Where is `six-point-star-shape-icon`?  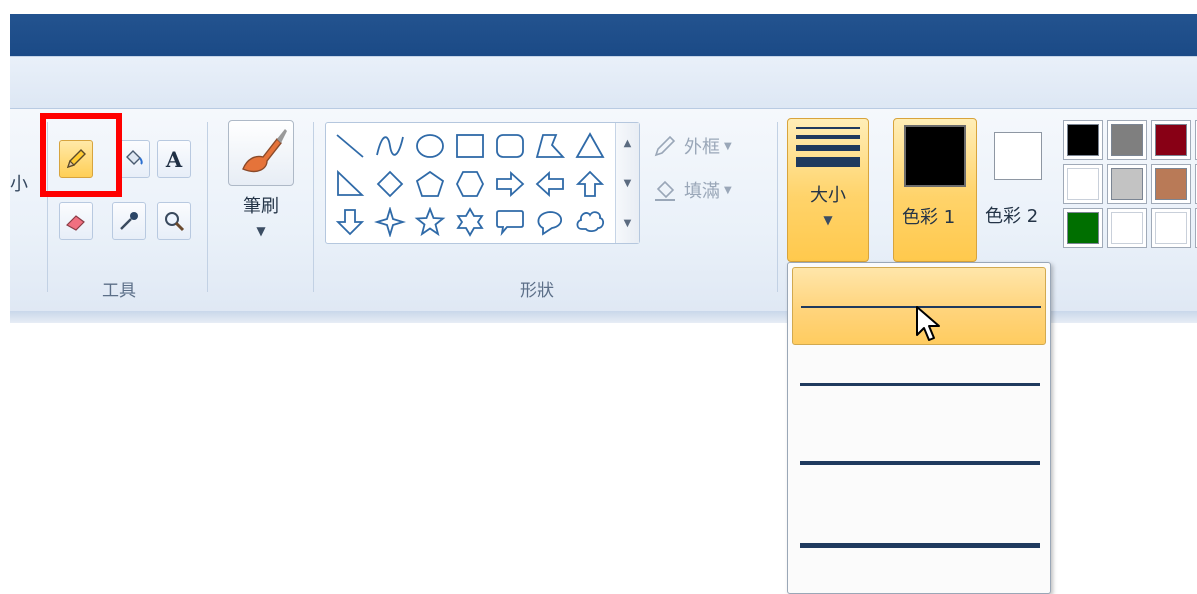
six-point-star-shape-icon is located at coordinates (470, 222).